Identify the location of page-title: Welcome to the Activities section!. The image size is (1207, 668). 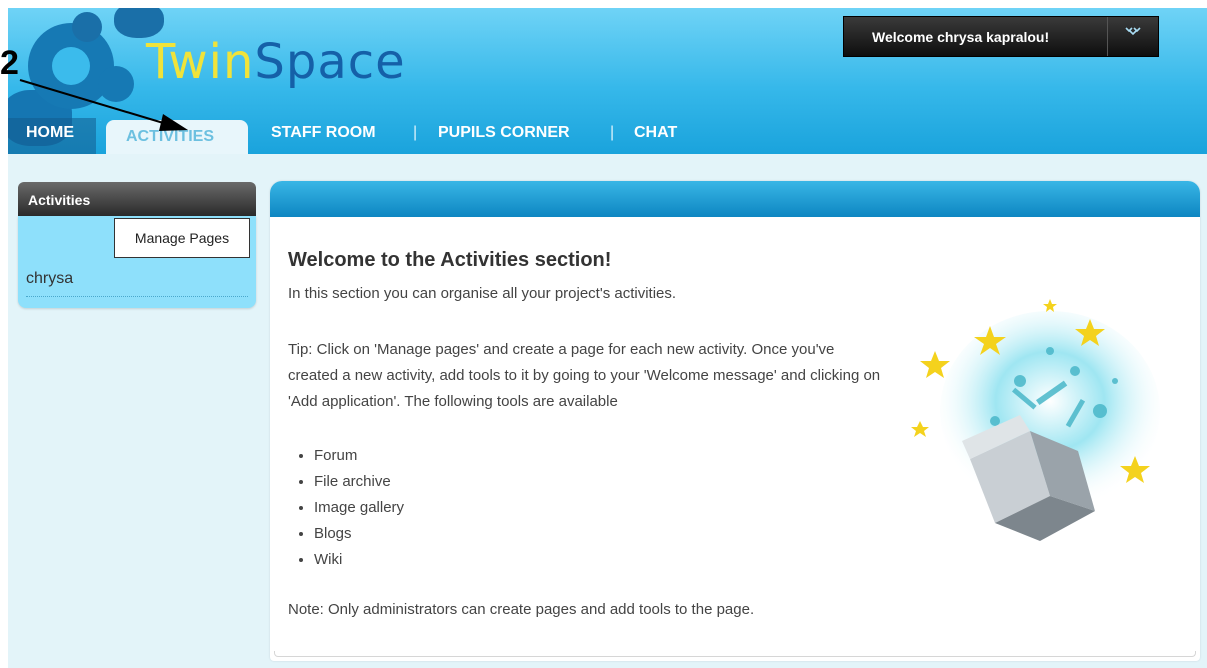
(450, 260).